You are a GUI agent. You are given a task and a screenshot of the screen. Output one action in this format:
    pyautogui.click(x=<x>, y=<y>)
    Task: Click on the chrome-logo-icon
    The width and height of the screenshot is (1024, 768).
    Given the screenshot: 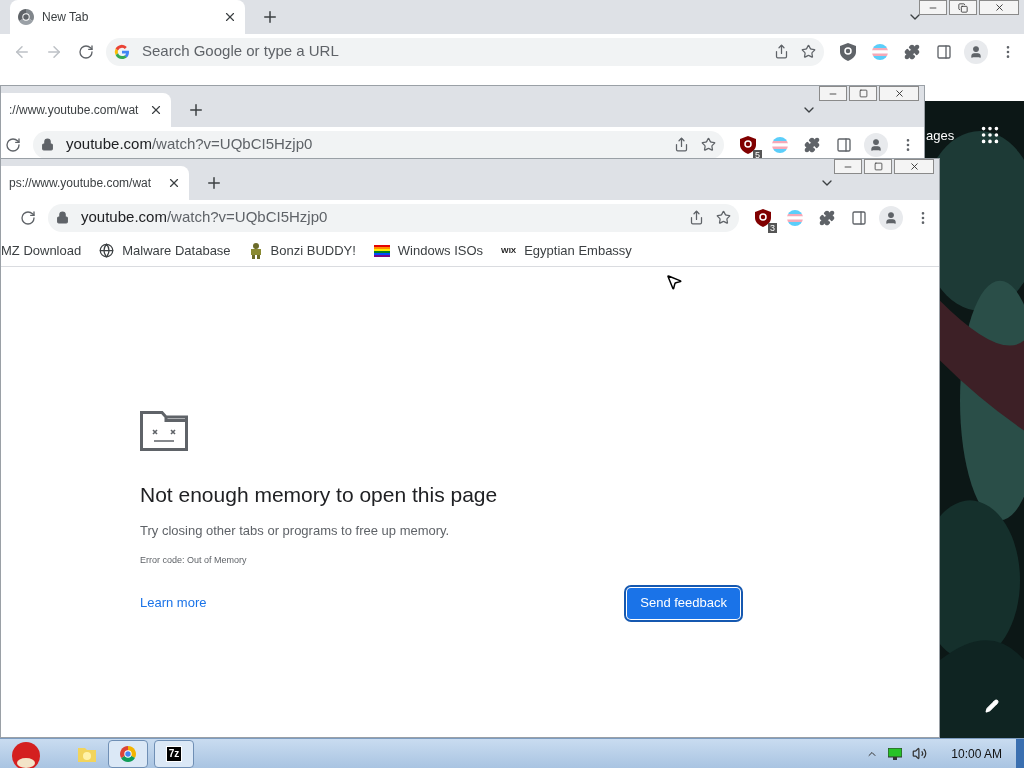 What is the action you would take?
    pyautogui.click(x=128, y=753)
    